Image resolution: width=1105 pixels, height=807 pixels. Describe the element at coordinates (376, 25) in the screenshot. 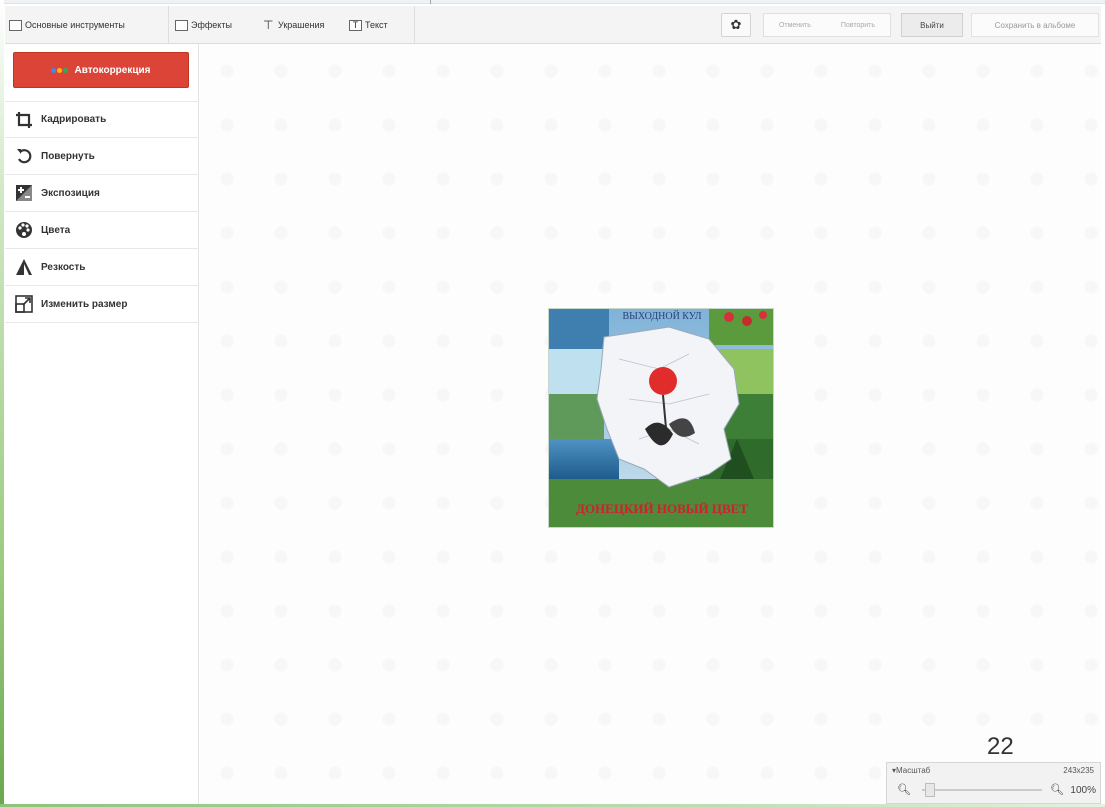

I see `tab-label: Текст` at that location.